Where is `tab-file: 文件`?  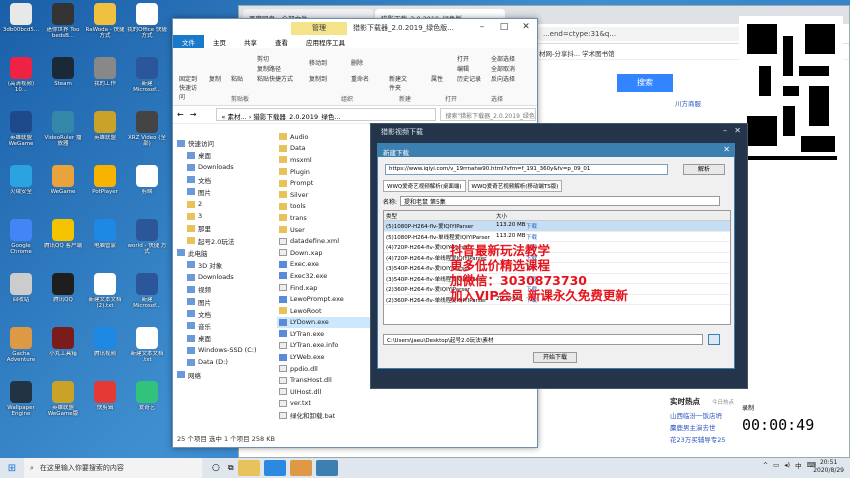 tab-file: 文件 is located at coordinates (188, 41).